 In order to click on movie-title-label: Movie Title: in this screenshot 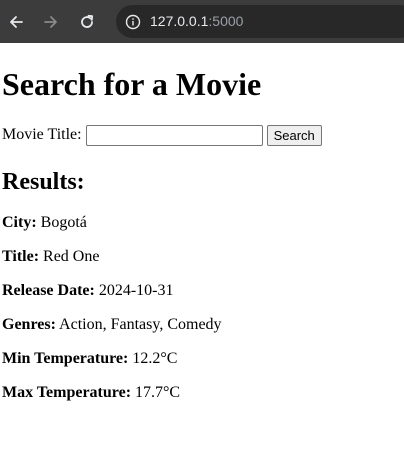, I will do `click(42, 134)`.